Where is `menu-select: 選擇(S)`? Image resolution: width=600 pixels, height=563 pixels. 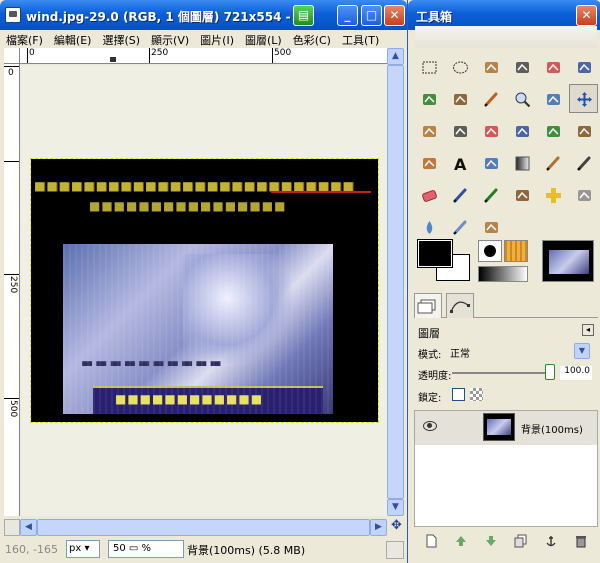 menu-select: 選擇(S) is located at coordinates (120, 39).